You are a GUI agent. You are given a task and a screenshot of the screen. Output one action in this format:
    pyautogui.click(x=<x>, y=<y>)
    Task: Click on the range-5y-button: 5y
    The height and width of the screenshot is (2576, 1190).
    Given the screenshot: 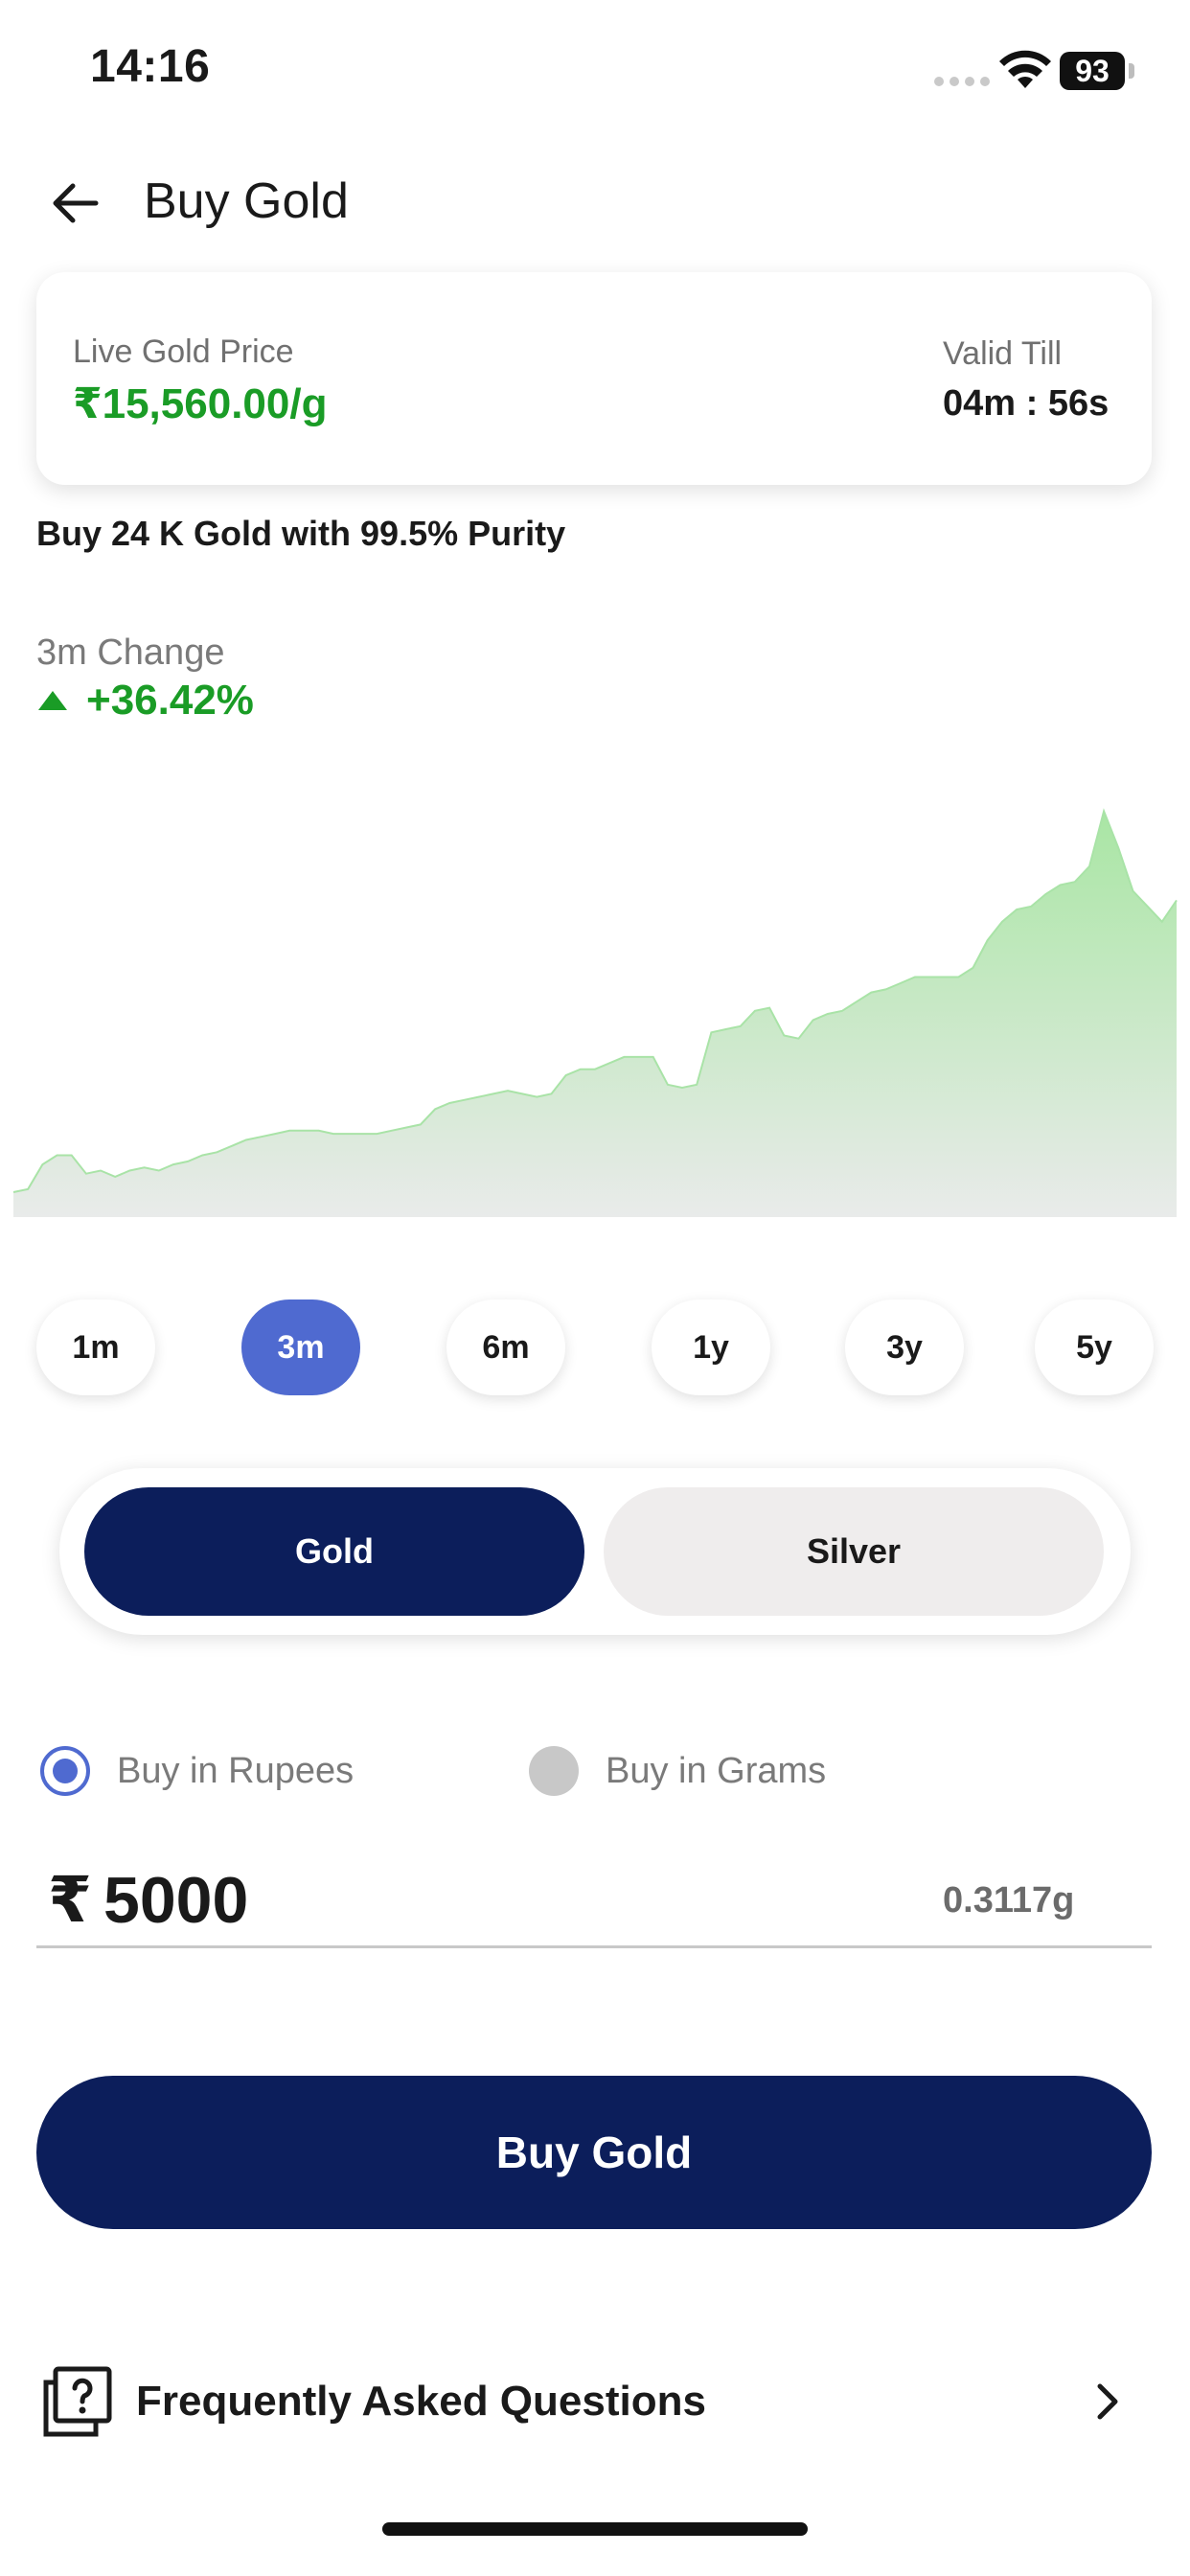 What is the action you would take?
    pyautogui.click(x=1095, y=1347)
    